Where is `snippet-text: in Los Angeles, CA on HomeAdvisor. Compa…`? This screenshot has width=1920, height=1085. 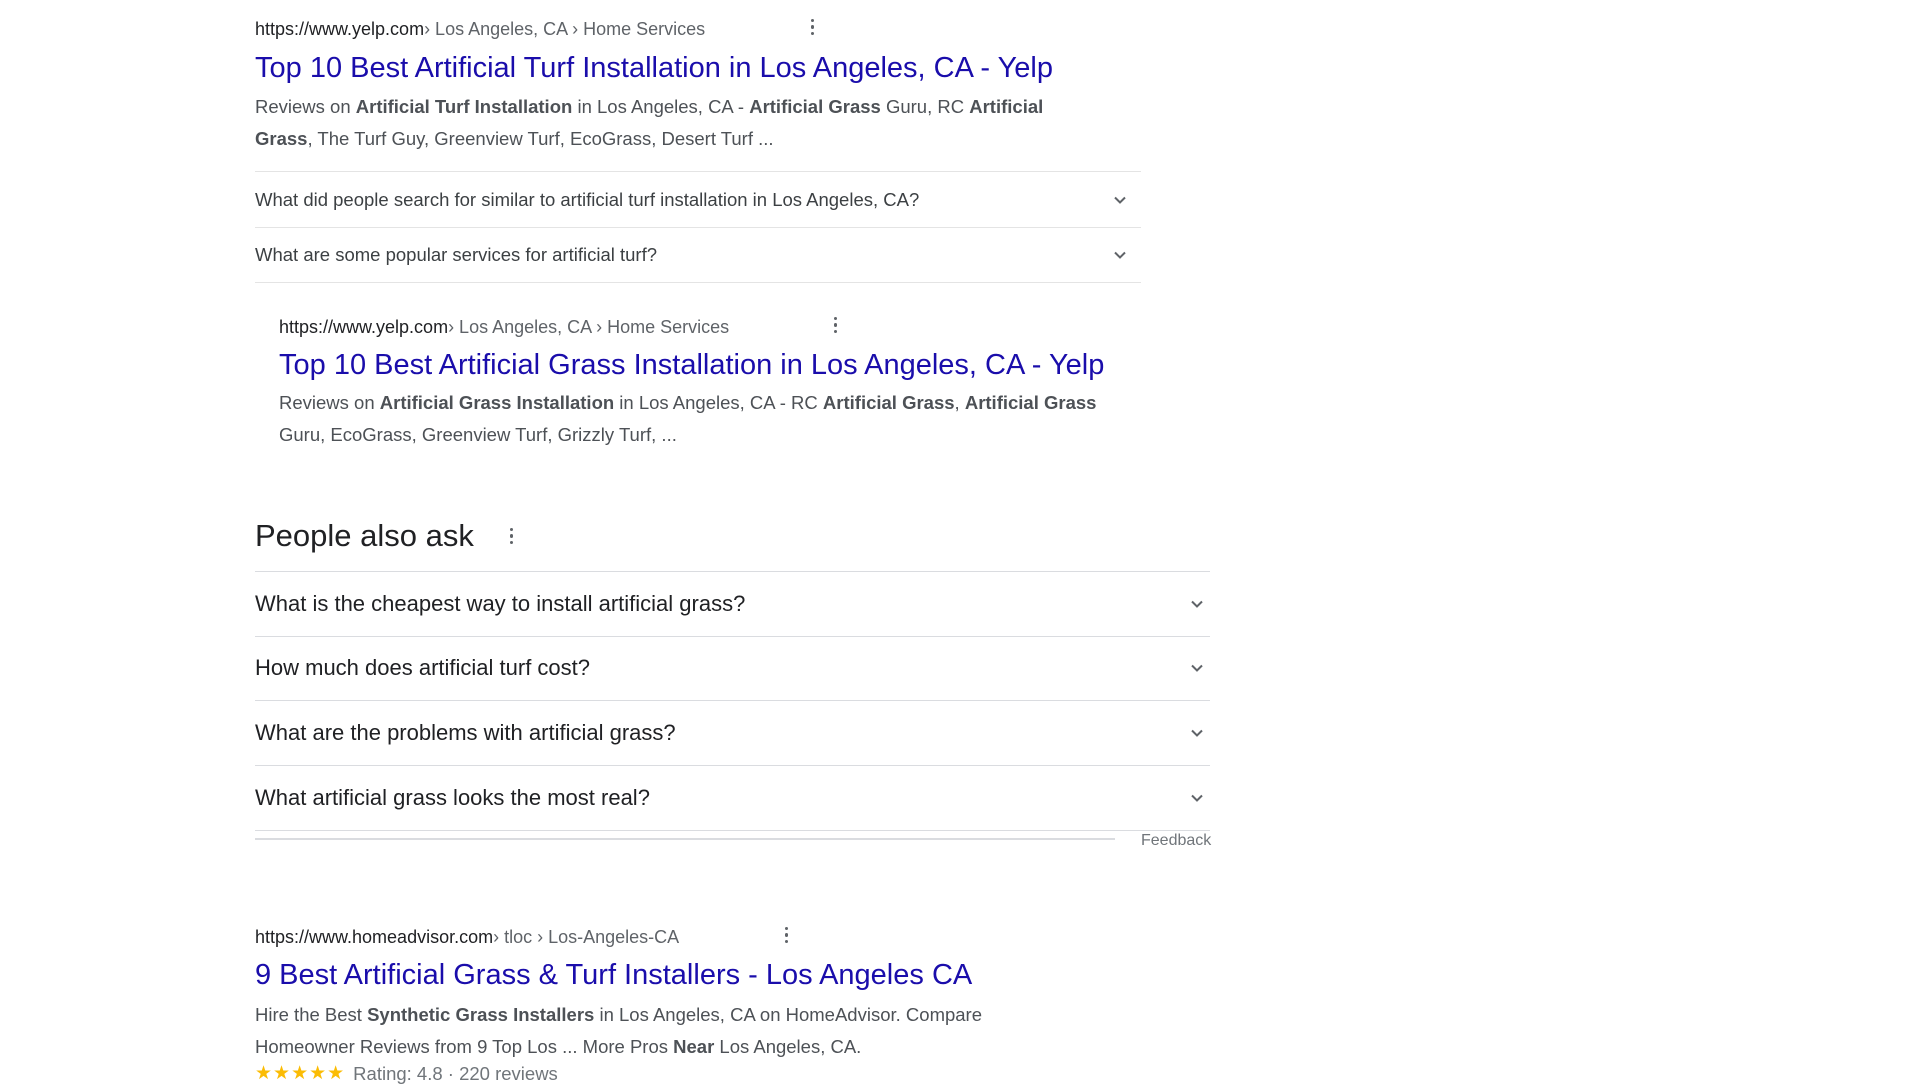
snippet-text: in Los Angeles, CA on HomeAdvisor. Compa… is located at coordinates (788, 1014).